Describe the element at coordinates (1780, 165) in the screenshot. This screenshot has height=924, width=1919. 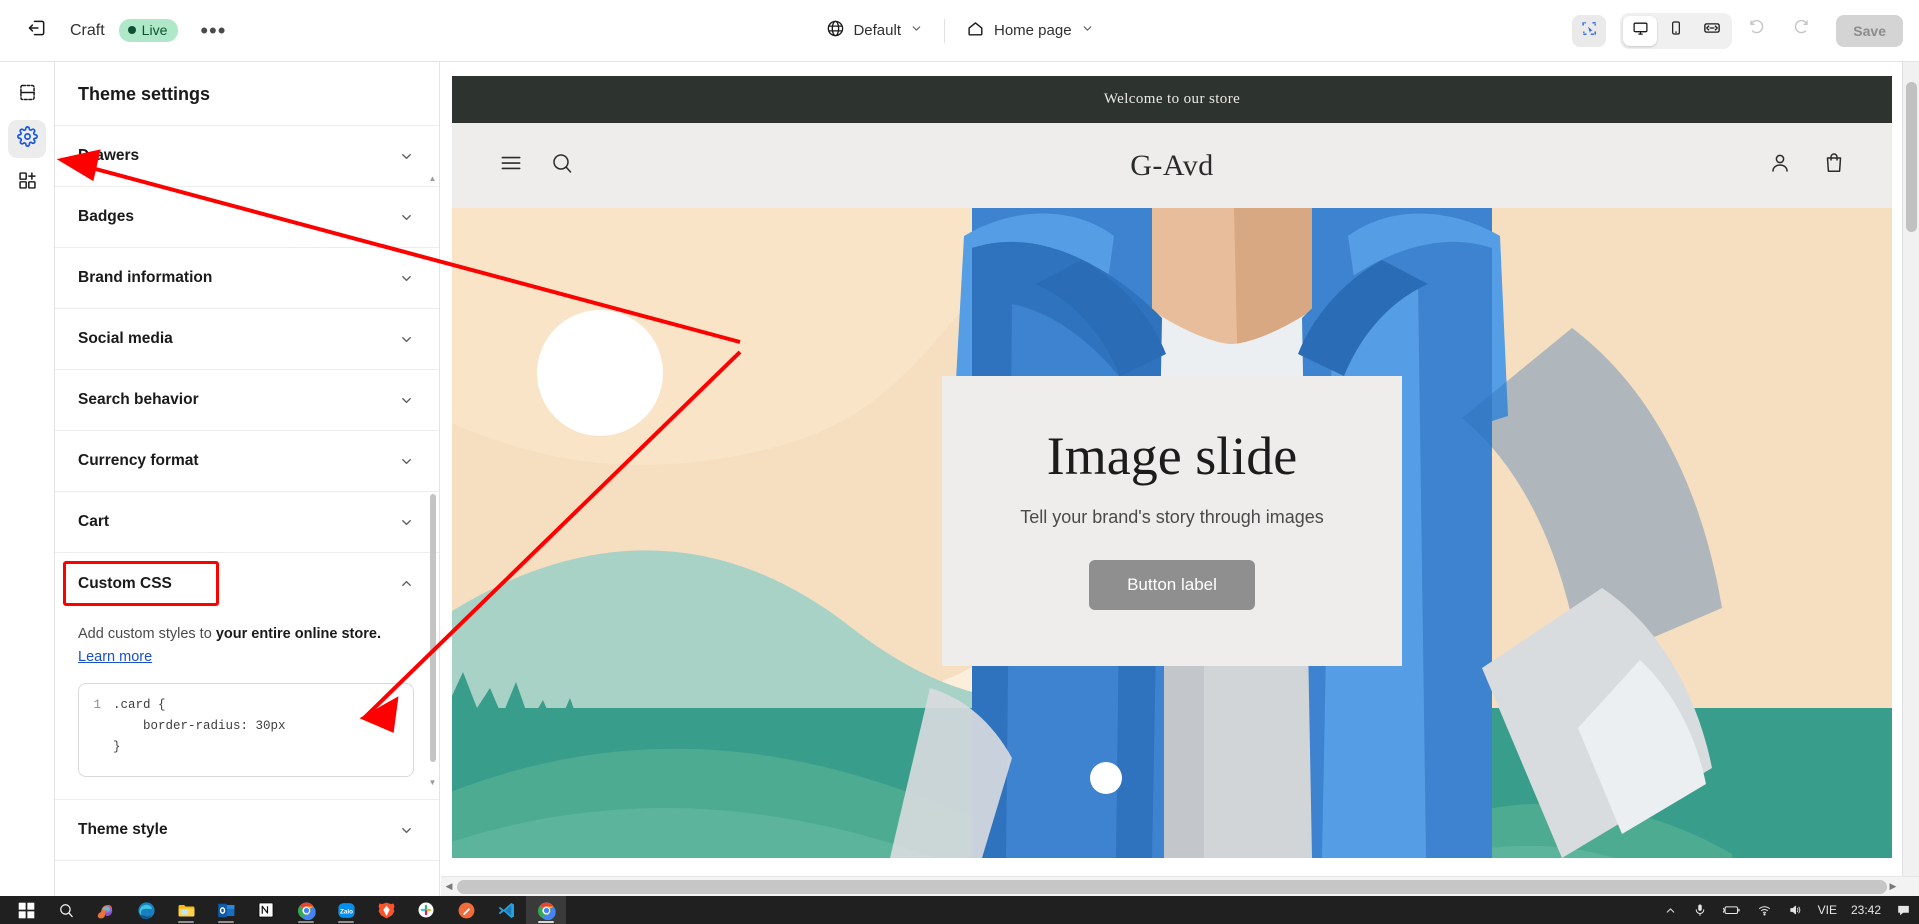
I see `account-icon` at that location.